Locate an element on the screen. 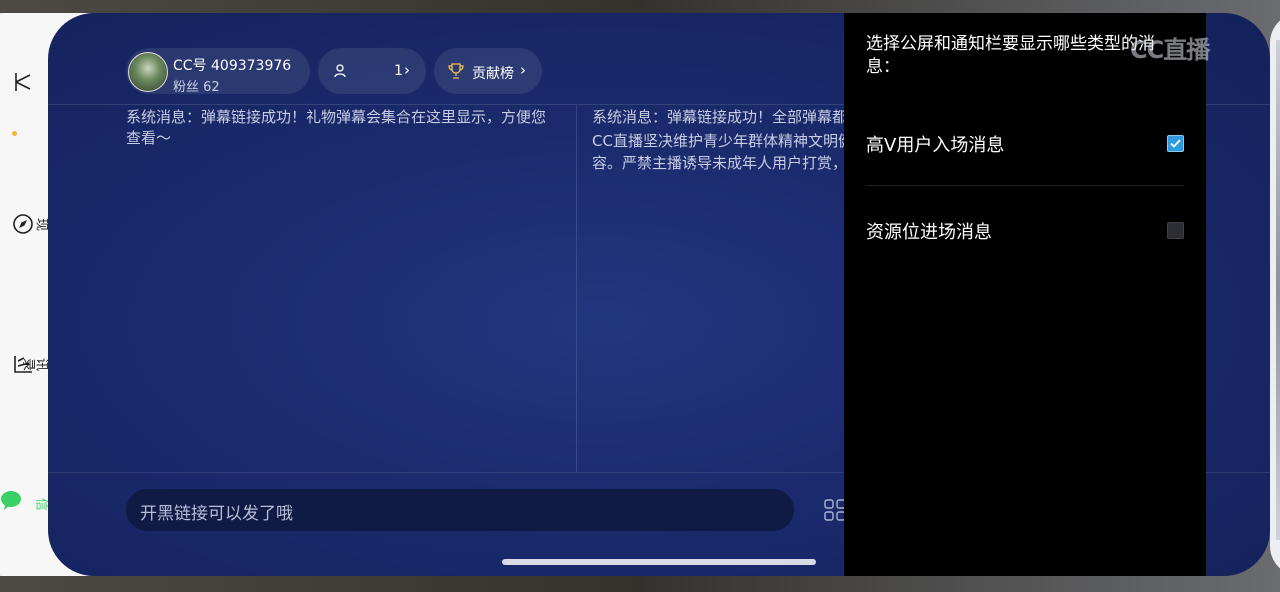  option-label: 高V用户入场消息 is located at coordinates (935, 145).